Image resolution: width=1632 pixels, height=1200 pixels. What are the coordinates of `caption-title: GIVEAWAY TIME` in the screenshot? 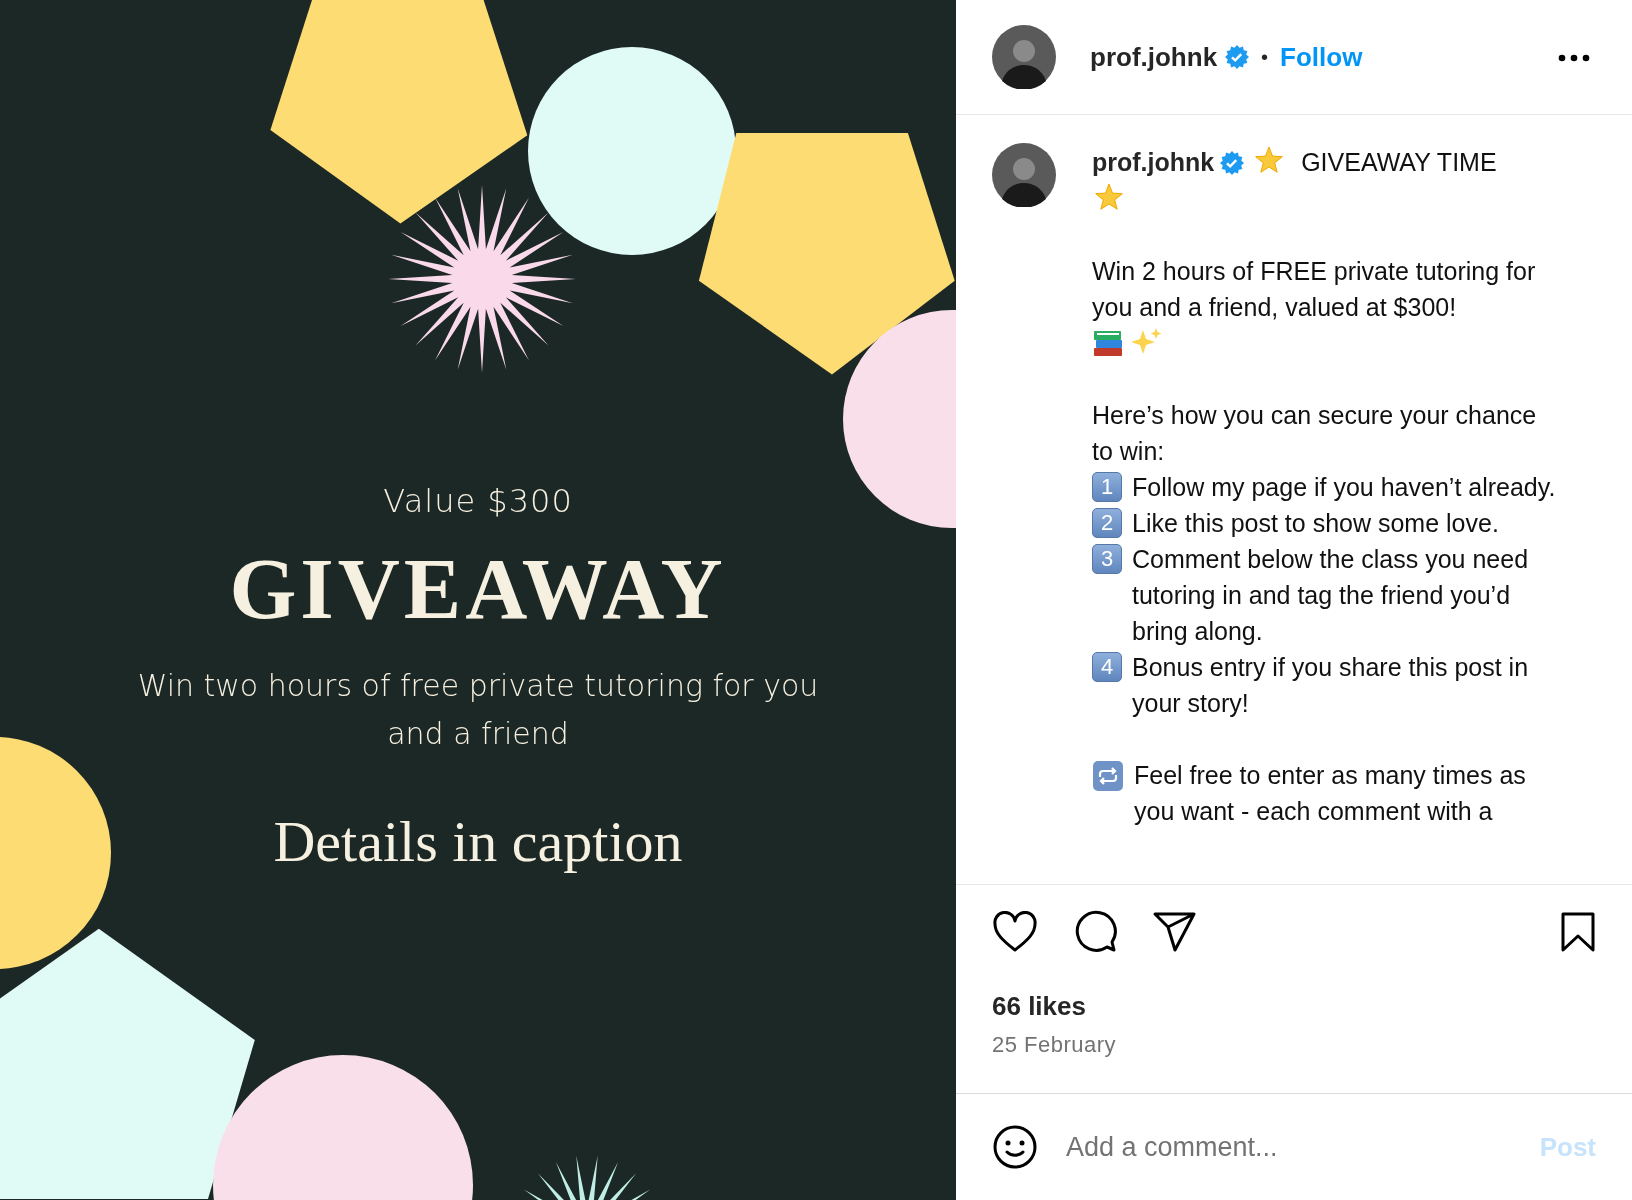 It's located at (1398, 162).